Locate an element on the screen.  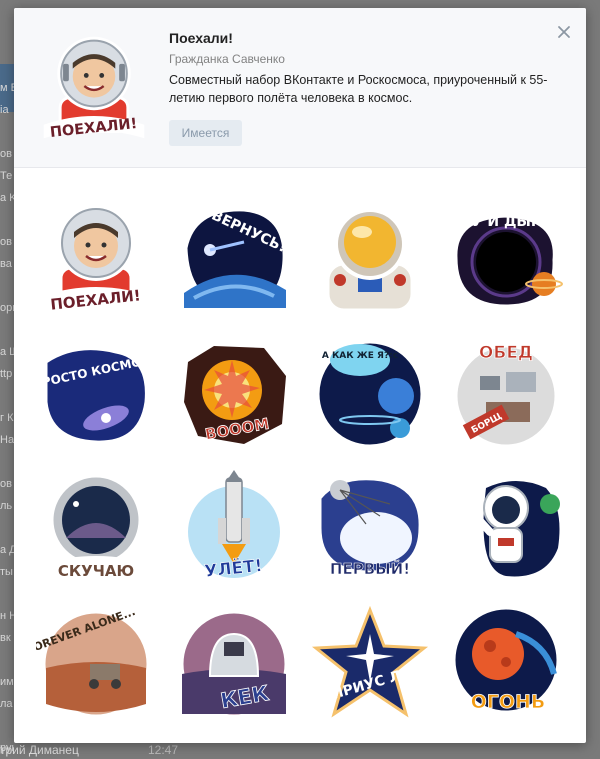
sticker-caption: СКУЧАЮ is located at coordinates (96, 571).